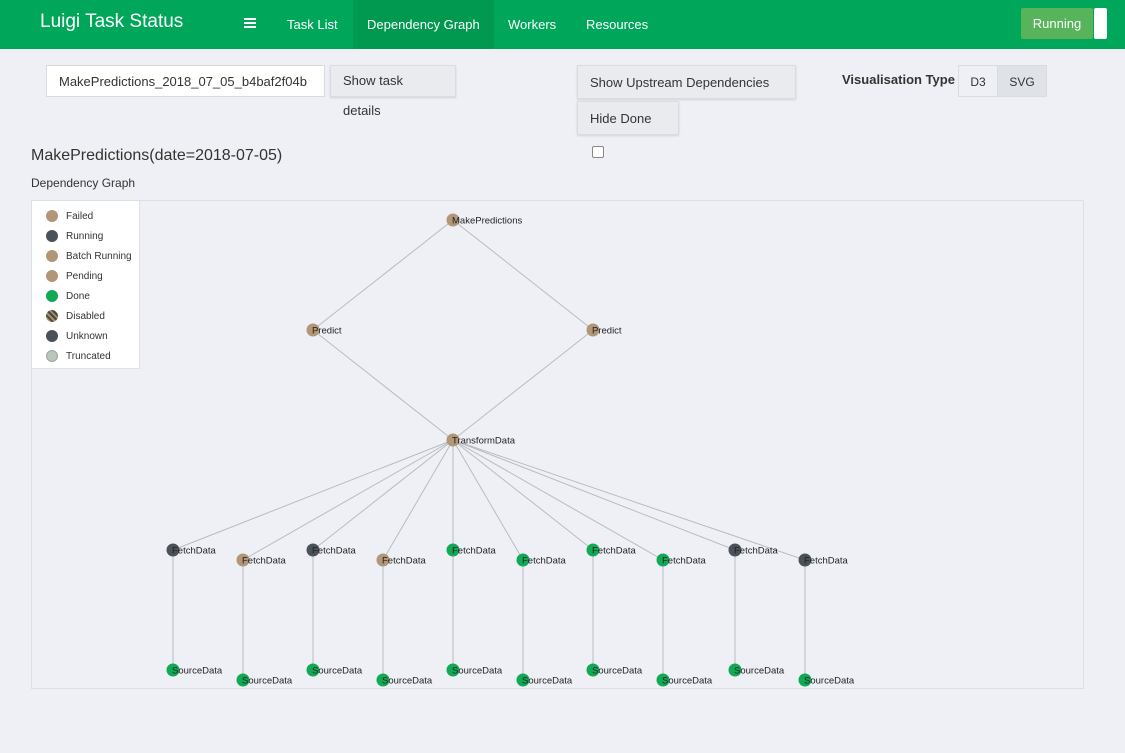  I want to click on legend-label: Failed, so click(80, 216).